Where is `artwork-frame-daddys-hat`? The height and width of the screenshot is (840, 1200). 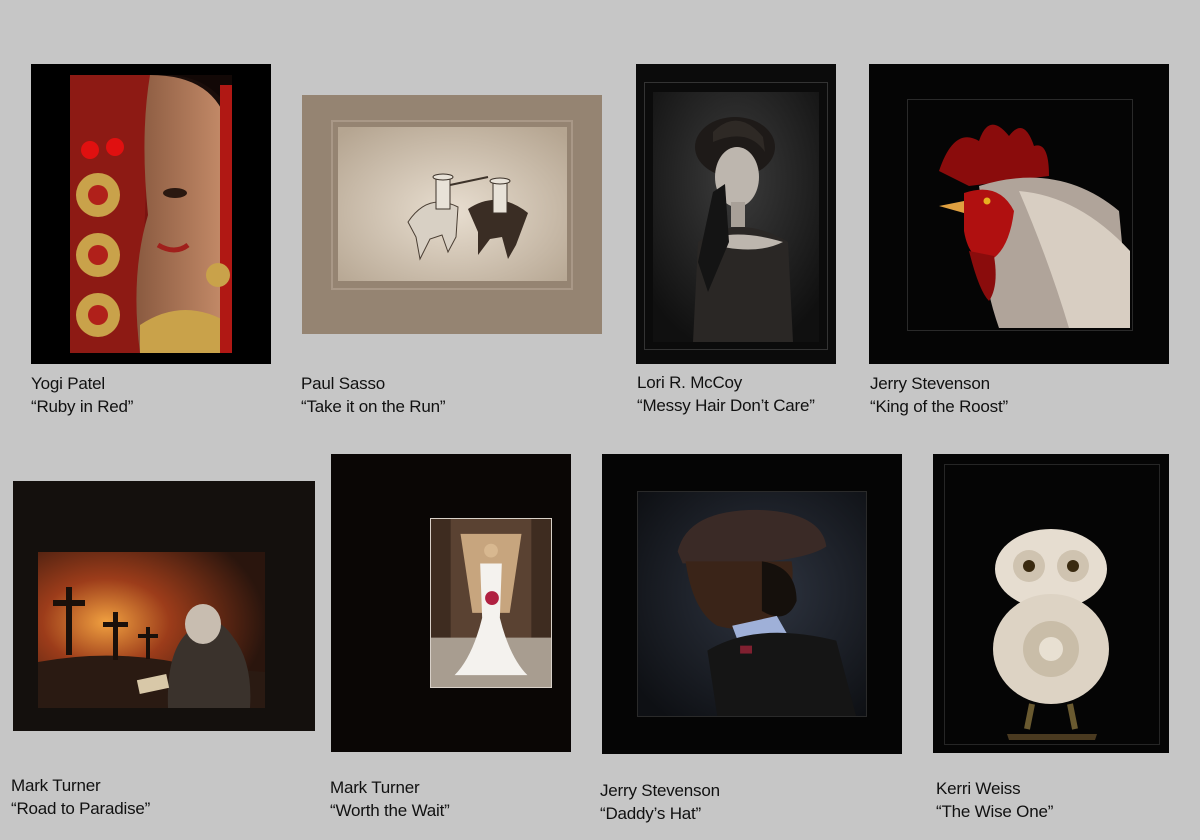 artwork-frame-daddys-hat is located at coordinates (752, 604).